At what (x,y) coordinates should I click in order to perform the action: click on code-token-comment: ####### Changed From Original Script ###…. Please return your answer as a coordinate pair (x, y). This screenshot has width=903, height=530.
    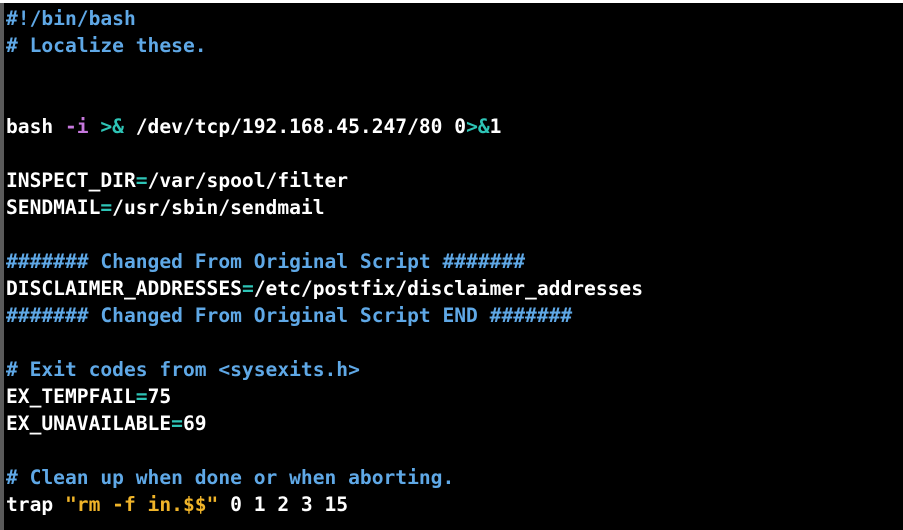
    Looking at the image, I should click on (266, 261).